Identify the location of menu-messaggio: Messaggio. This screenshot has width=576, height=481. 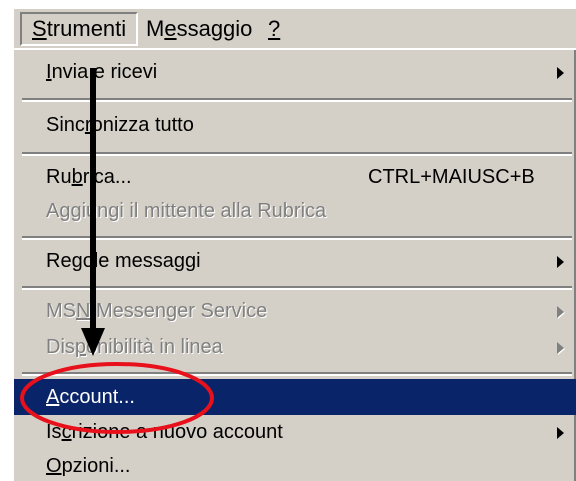
(199, 29).